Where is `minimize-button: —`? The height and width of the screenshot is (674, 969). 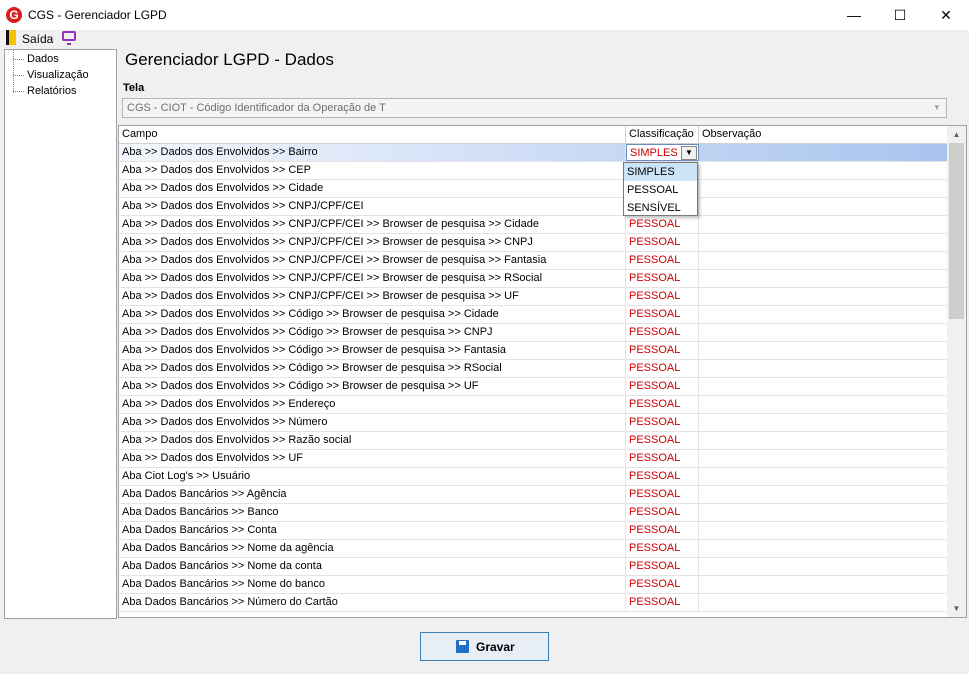 minimize-button: — is located at coordinates (854, 15).